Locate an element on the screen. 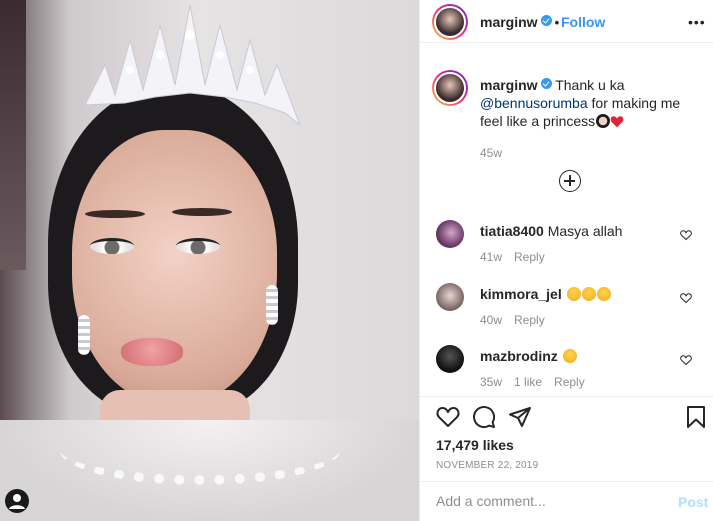 The width and height of the screenshot is (713, 521). comment-item: kimmora_jel 40w Reply is located at coordinates (566, 313).